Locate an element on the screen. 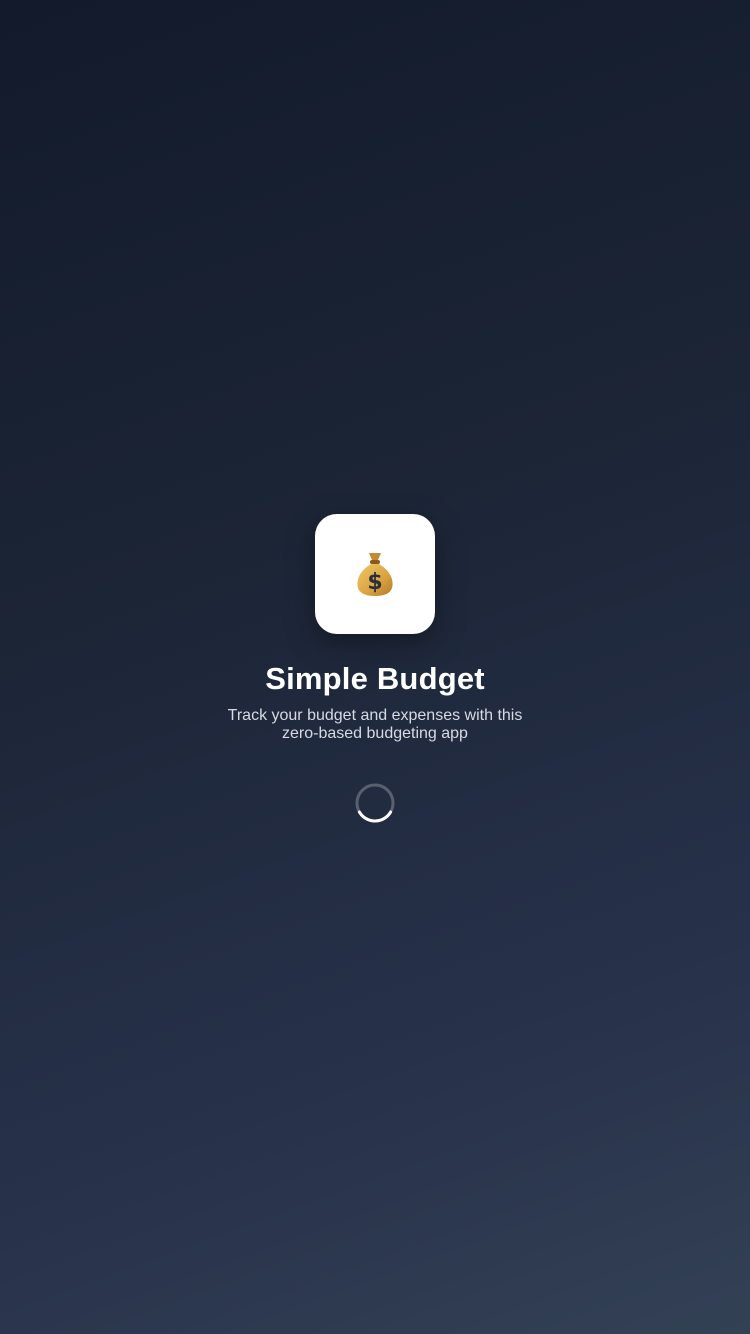 The height and width of the screenshot is (1334, 750). app-title: Simple Budget is located at coordinates (375, 678).